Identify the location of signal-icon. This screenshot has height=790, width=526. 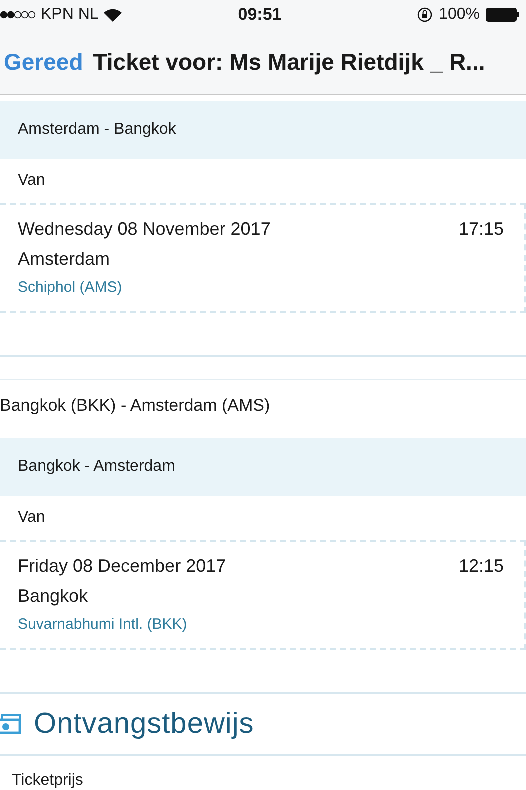
(18, 15).